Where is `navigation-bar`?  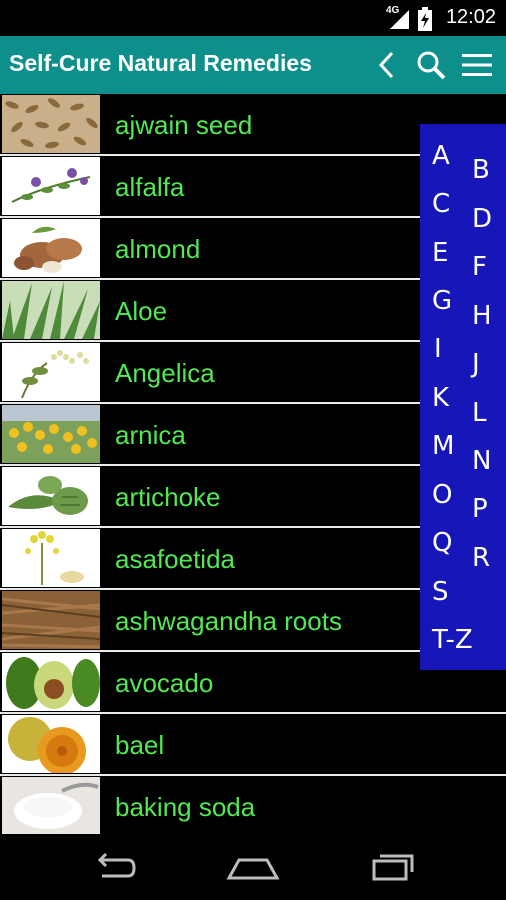 navigation-bar is located at coordinates (253, 867).